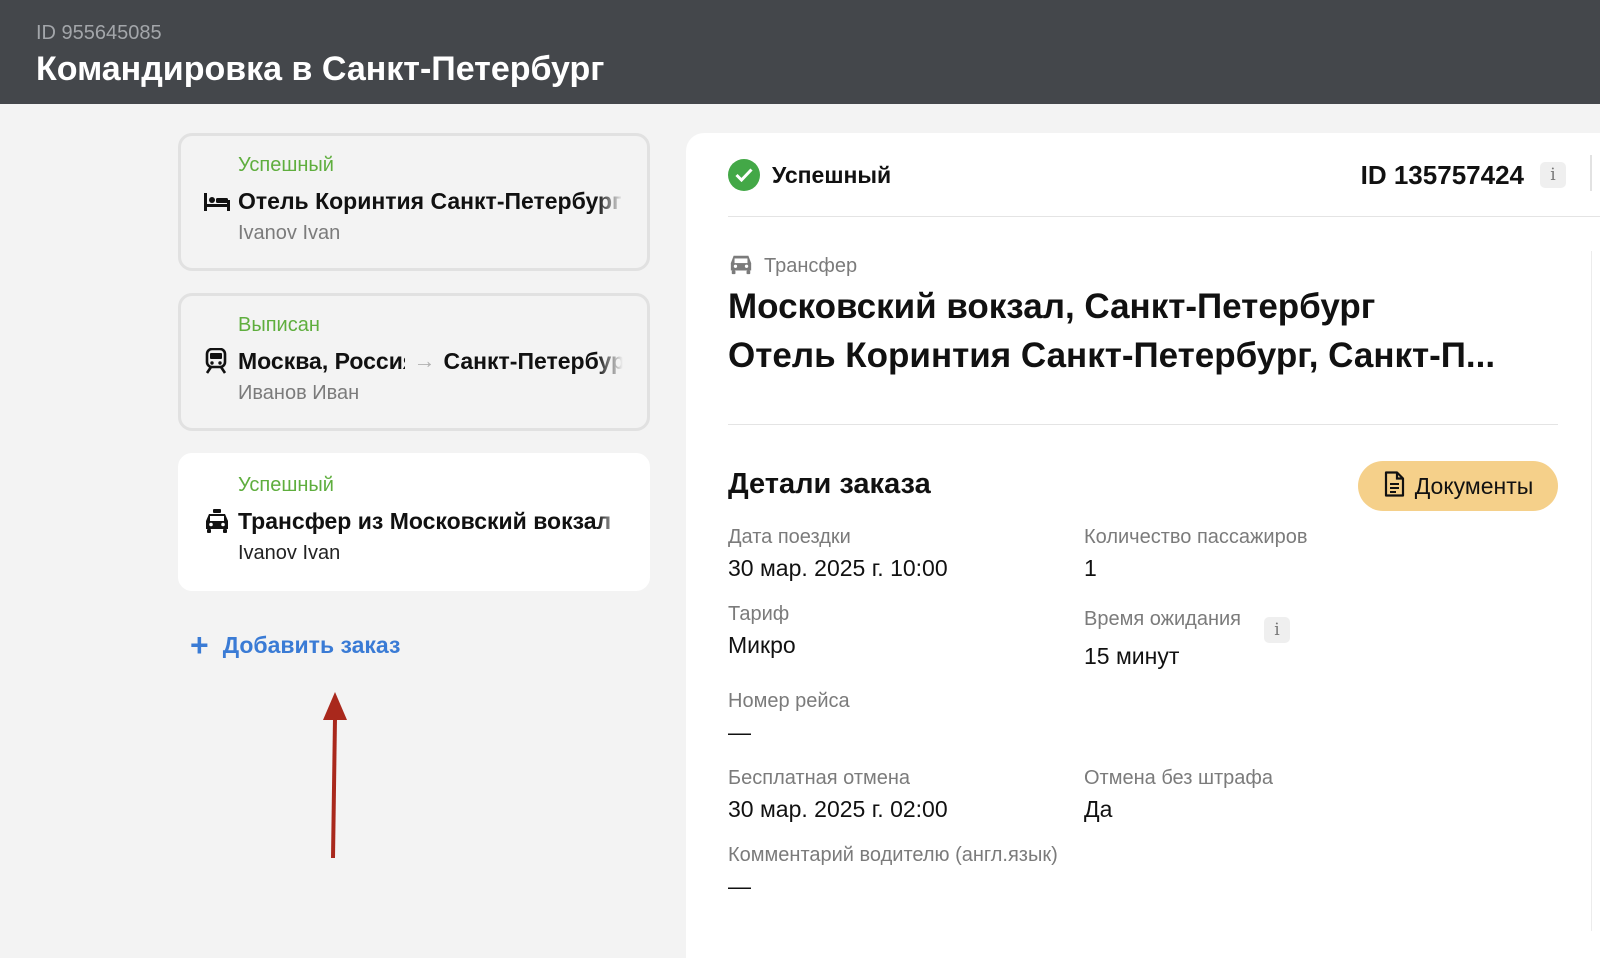 The height and width of the screenshot is (958, 1600). I want to click on flight-number-value: —, so click(739, 732).